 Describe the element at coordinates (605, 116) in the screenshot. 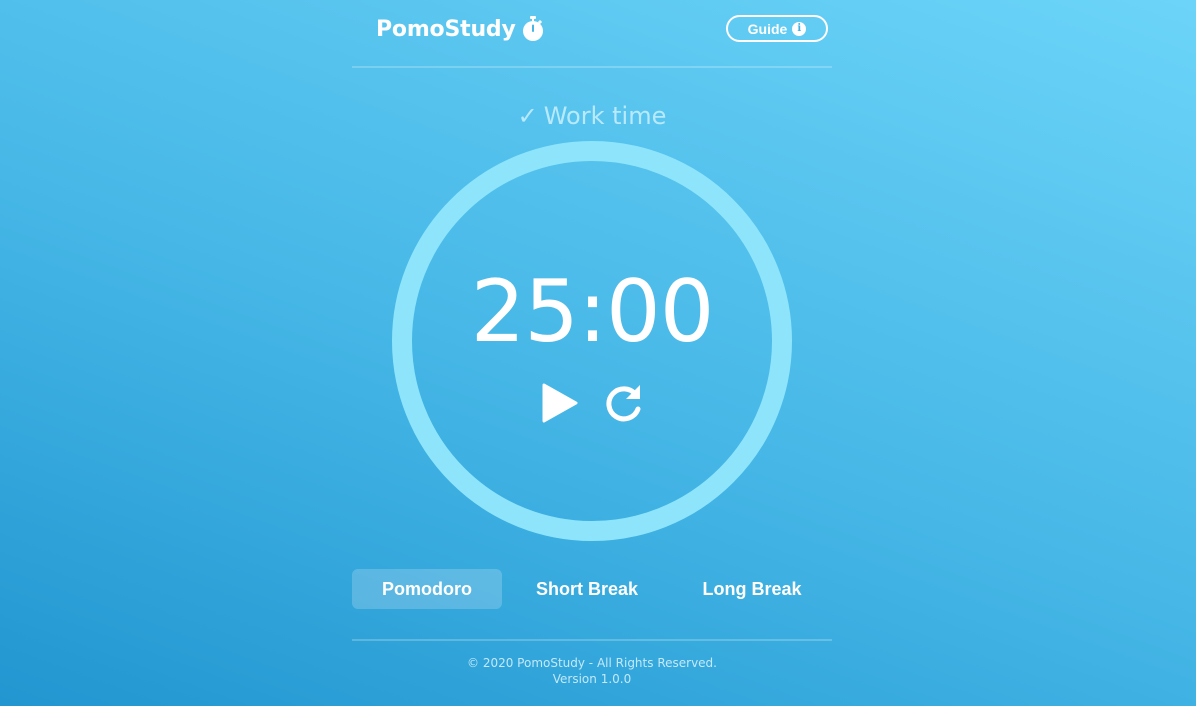

I see `mode-label-text: Work time` at that location.